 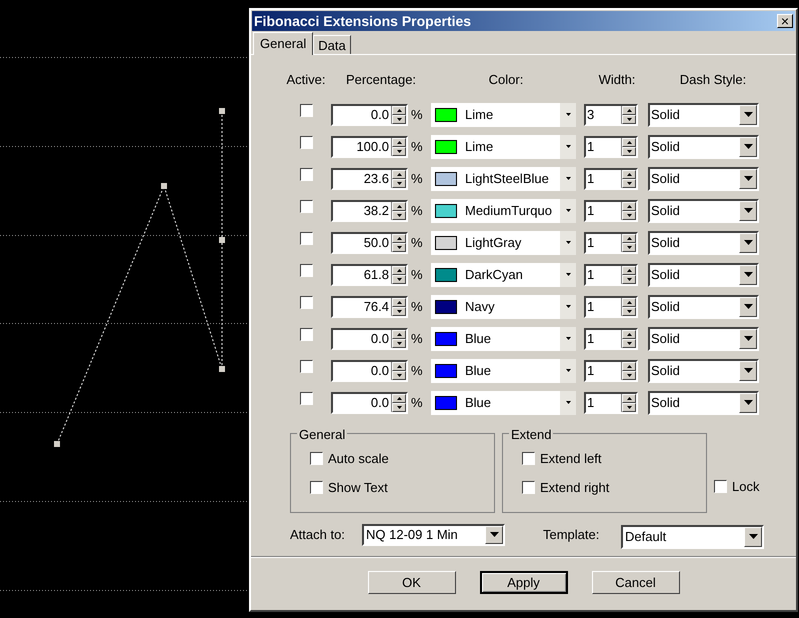 What do you see at coordinates (611, 115) in the screenshot?
I see `width-spinbox: 3` at bounding box center [611, 115].